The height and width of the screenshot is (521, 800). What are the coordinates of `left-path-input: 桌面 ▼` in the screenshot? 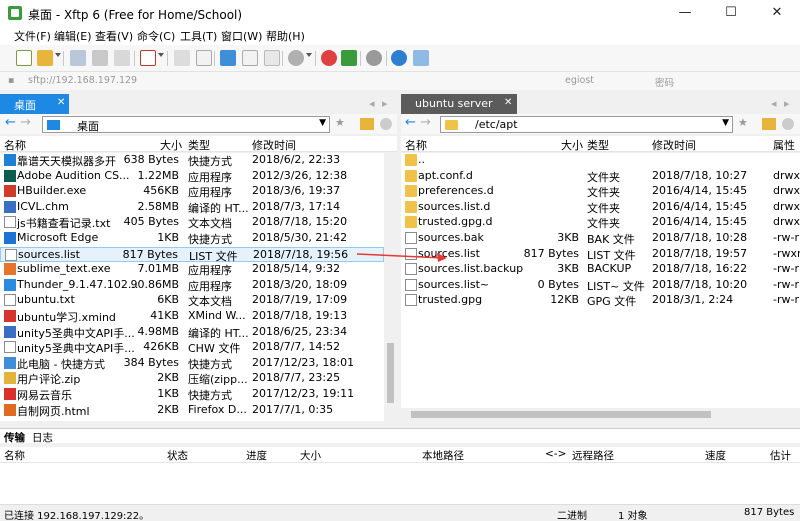 It's located at (186, 124).